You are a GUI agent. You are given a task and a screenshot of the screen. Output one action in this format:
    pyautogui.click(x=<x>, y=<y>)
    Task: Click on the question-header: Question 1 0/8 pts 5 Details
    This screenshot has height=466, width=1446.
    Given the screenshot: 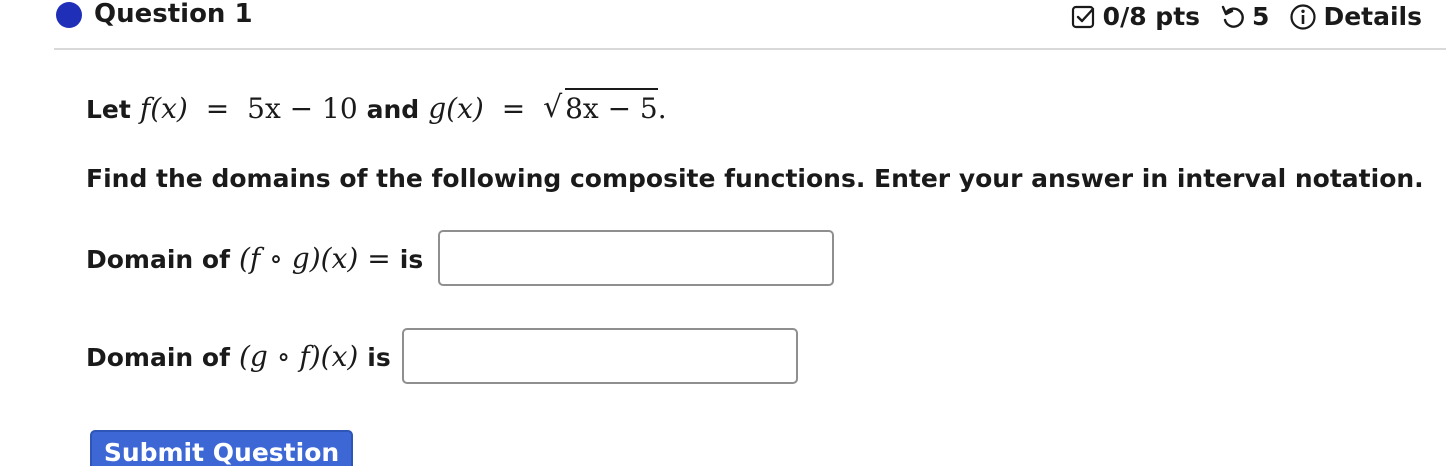 What is the action you would take?
    pyautogui.click(x=723, y=24)
    